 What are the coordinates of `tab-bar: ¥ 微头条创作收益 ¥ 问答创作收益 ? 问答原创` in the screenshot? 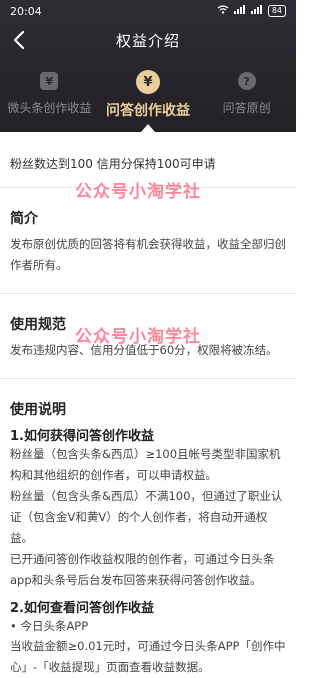 It's located at (148, 100).